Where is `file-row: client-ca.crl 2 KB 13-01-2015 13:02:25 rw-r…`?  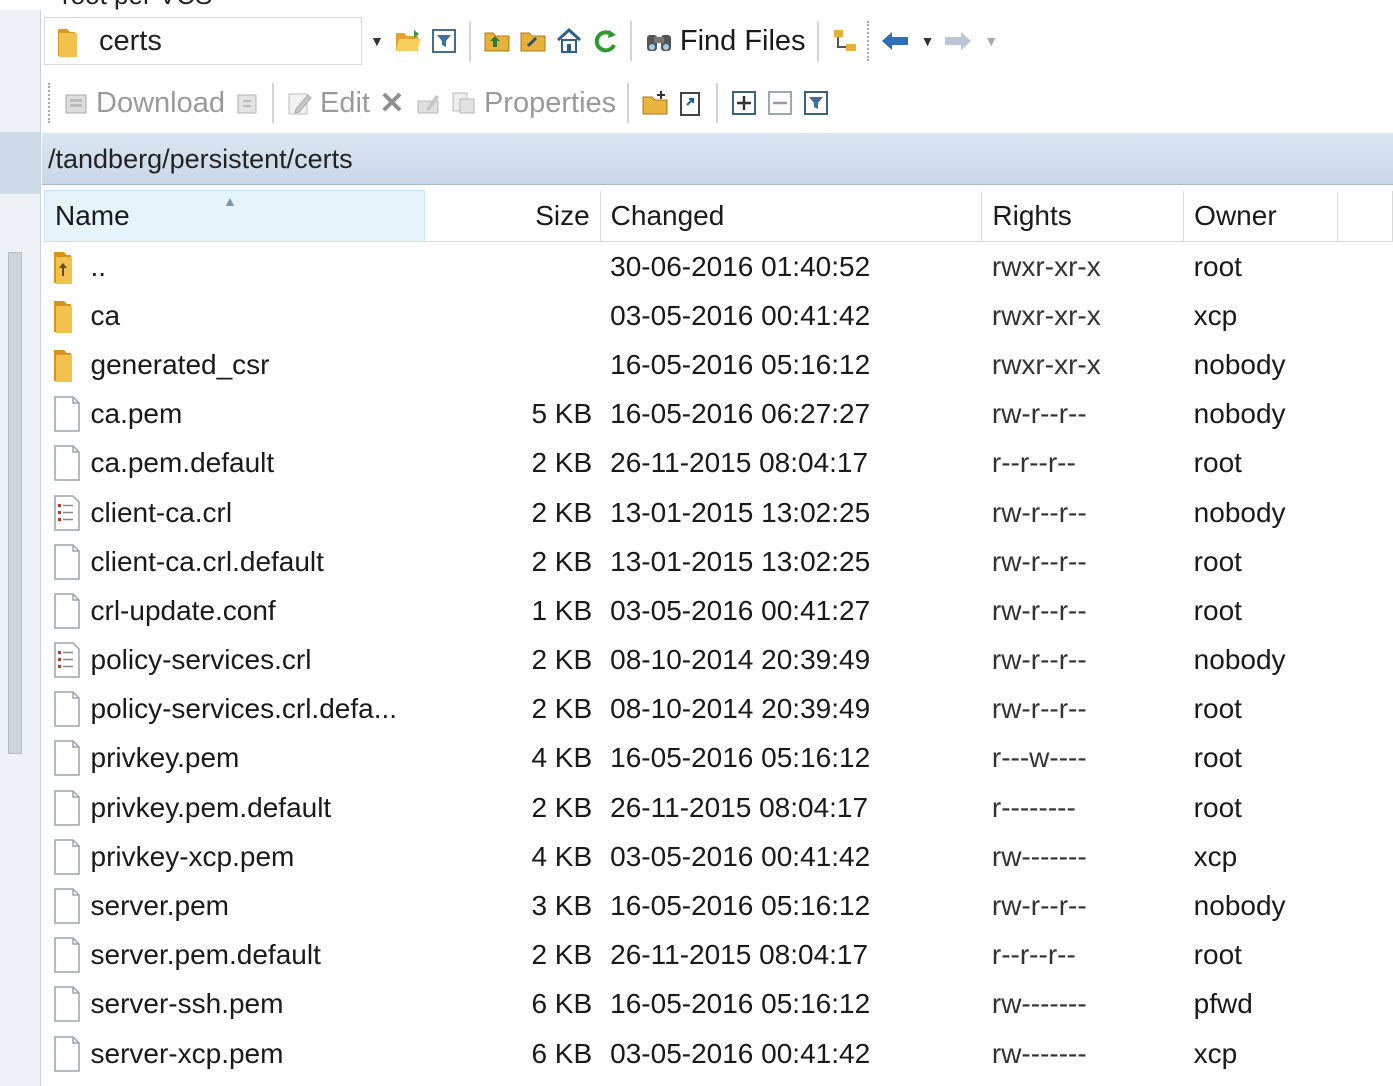 file-row: client-ca.crl 2 KB 13-01-2015 13:02:25 rw-r… is located at coordinates (719, 512).